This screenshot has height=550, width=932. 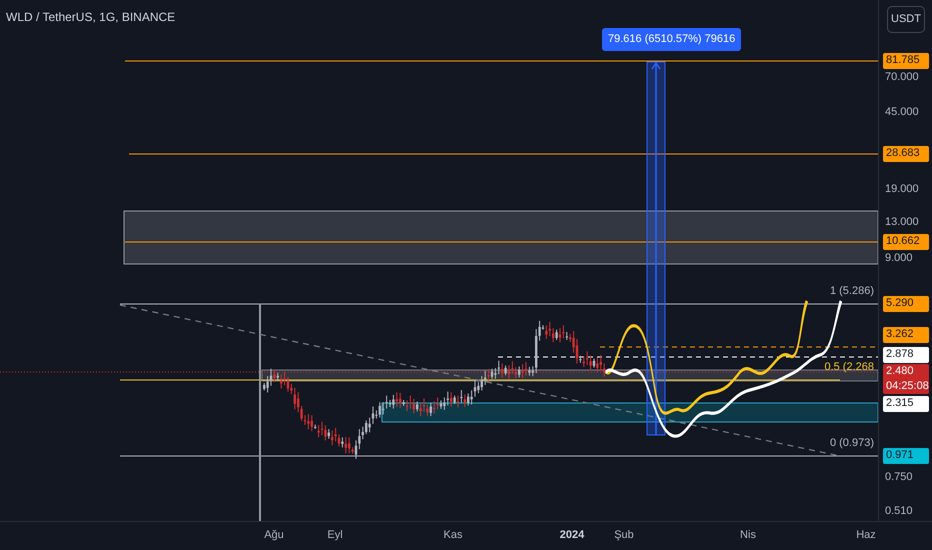 I want to click on time-axis-label: 2024, so click(x=572, y=535).